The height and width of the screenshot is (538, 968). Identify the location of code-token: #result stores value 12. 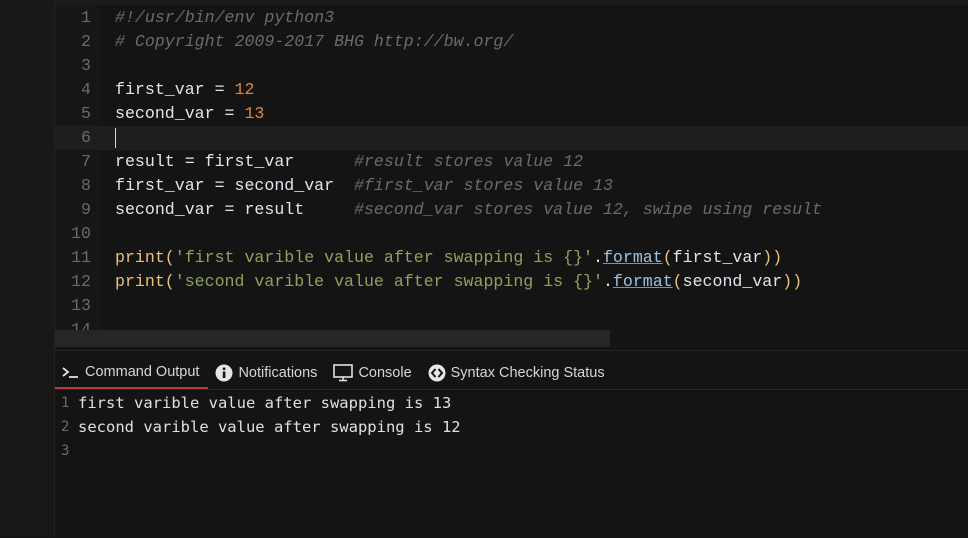
(469, 161).